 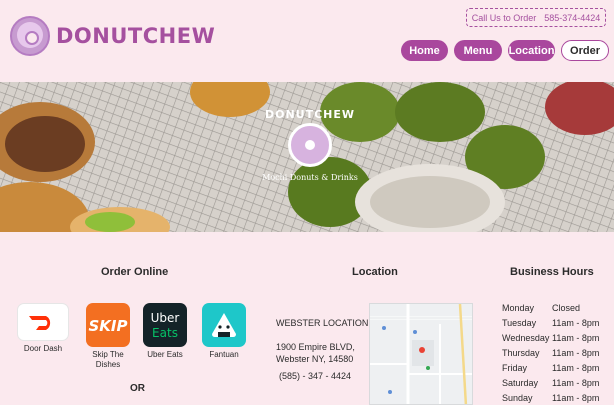 I want to click on hours-row: Wednesday 11am - 8pm, so click(x=550, y=338).